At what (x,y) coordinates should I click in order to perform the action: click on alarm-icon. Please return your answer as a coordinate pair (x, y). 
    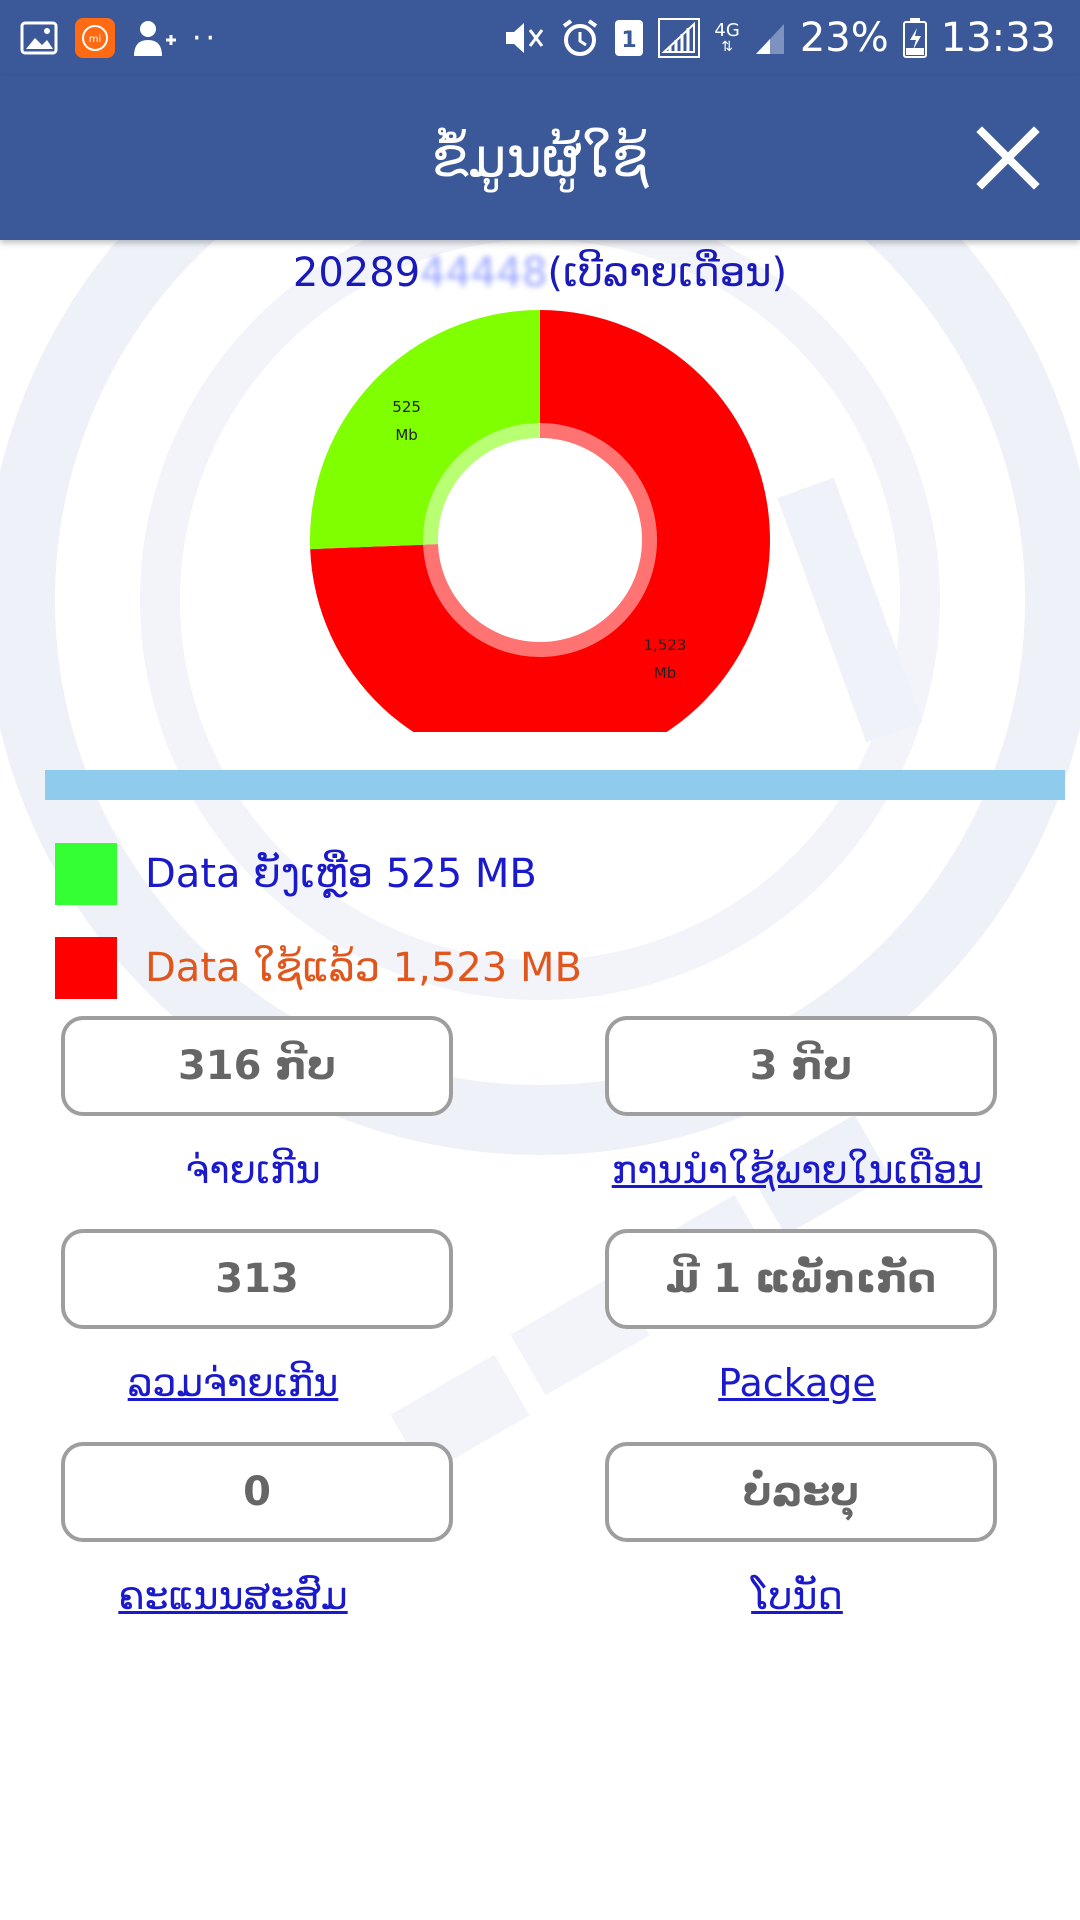
    Looking at the image, I should click on (580, 38).